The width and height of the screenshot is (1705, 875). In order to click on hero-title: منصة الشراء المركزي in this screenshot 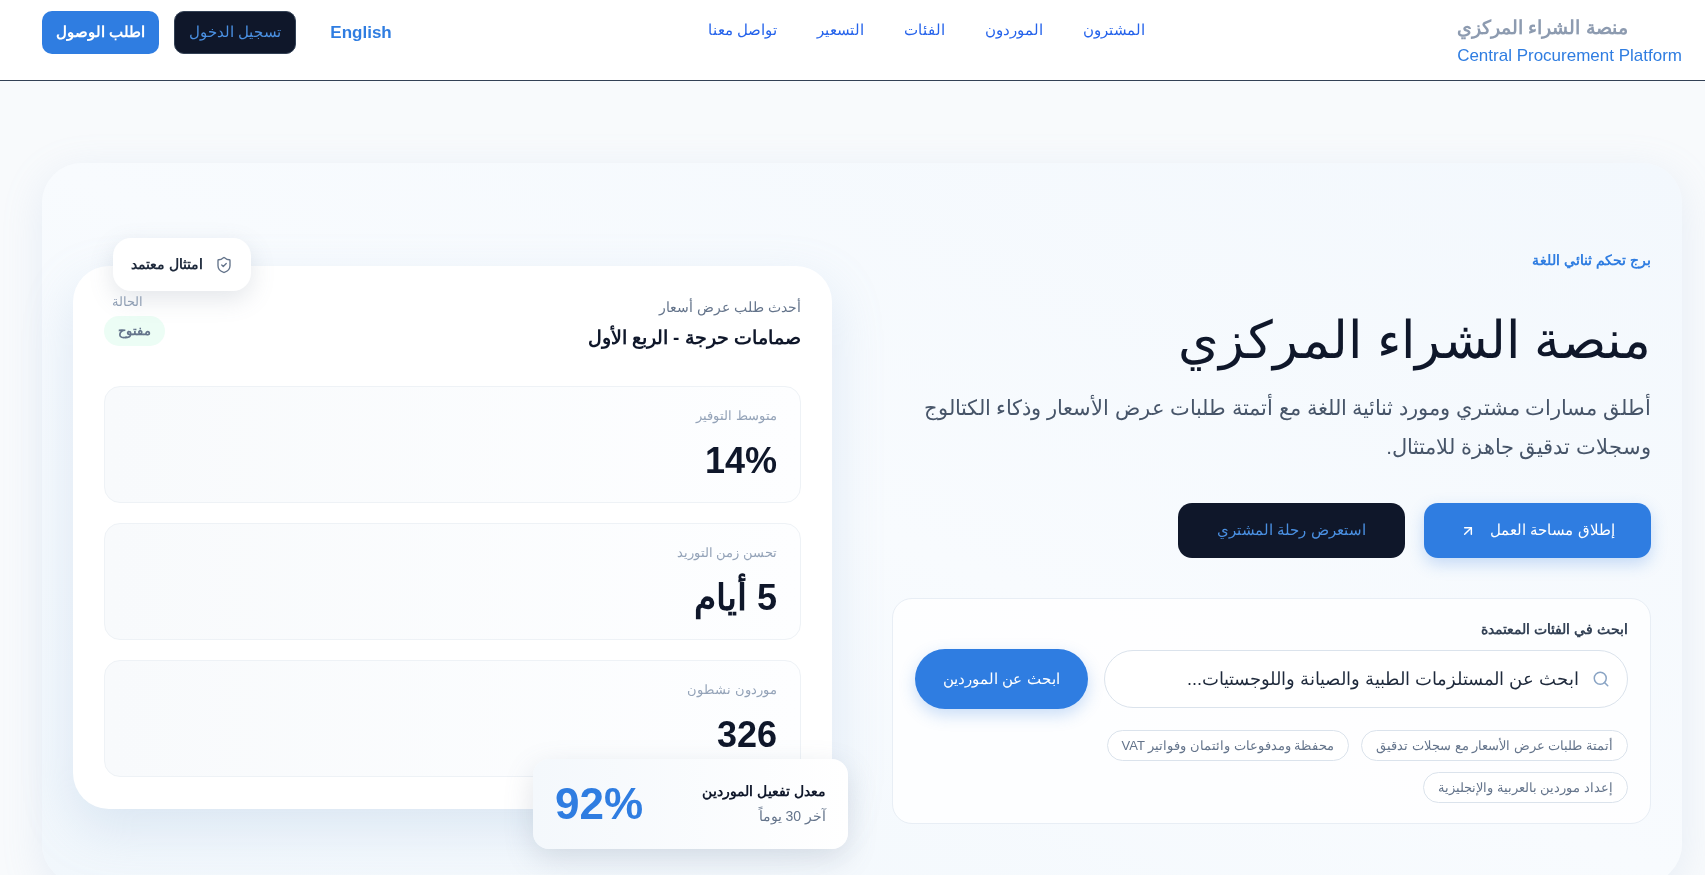, I will do `click(1414, 340)`.